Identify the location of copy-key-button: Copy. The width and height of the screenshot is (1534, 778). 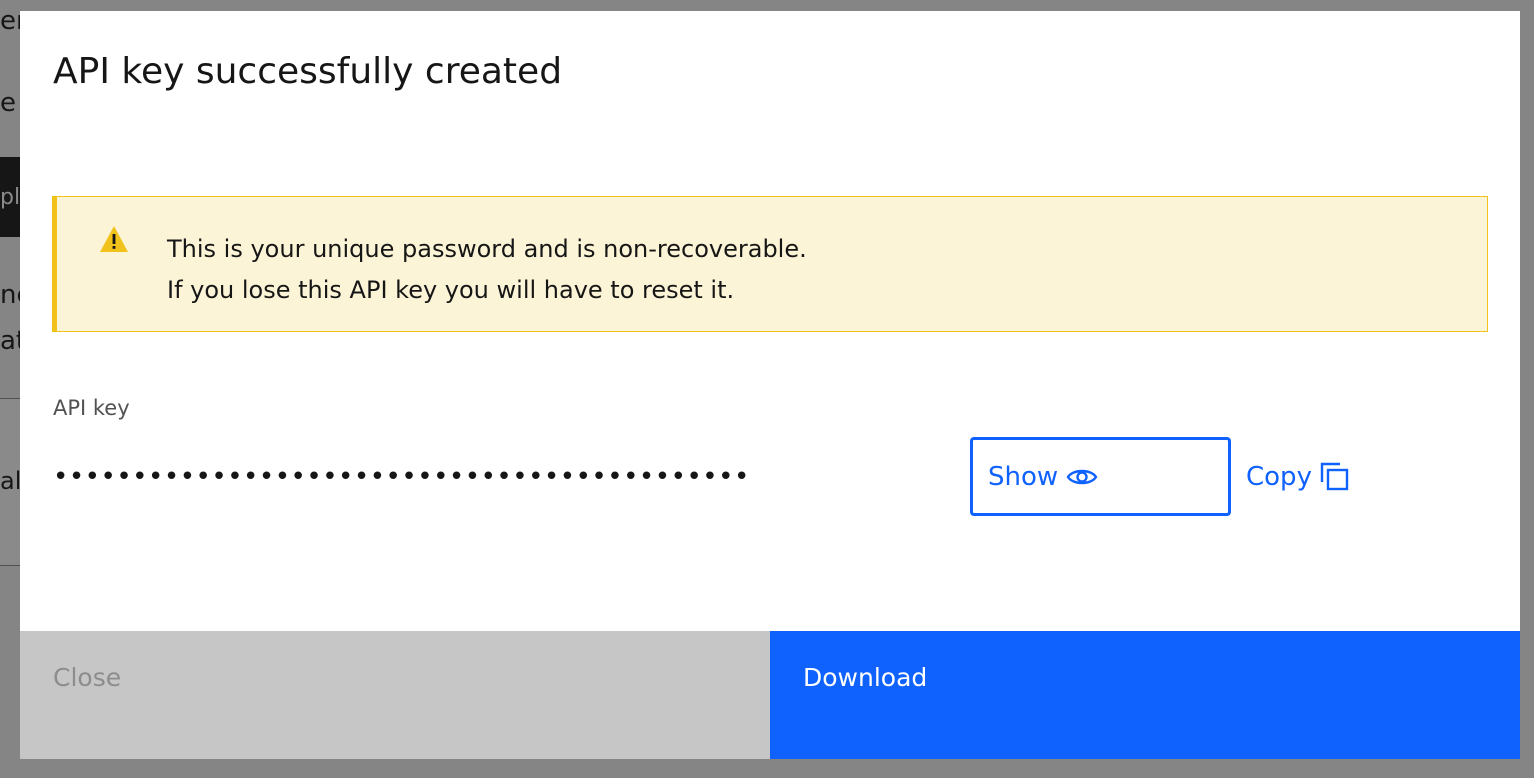
(1298, 476).